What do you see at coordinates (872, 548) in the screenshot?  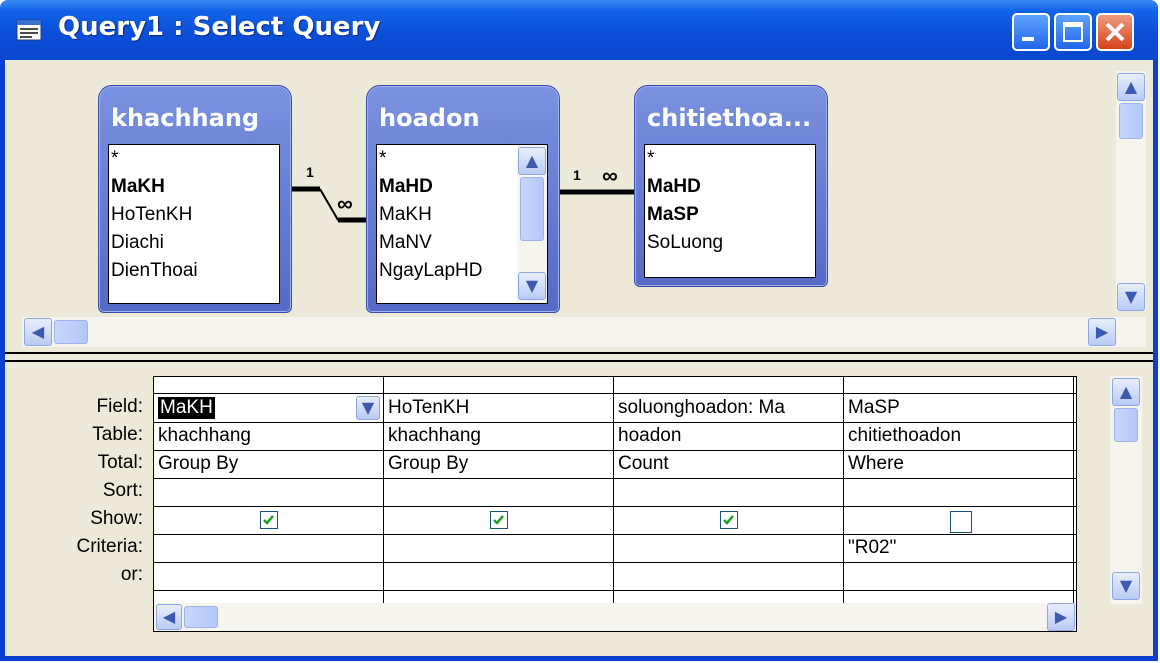 I see `criteria-cell: "R02"` at bounding box center [872, 548].